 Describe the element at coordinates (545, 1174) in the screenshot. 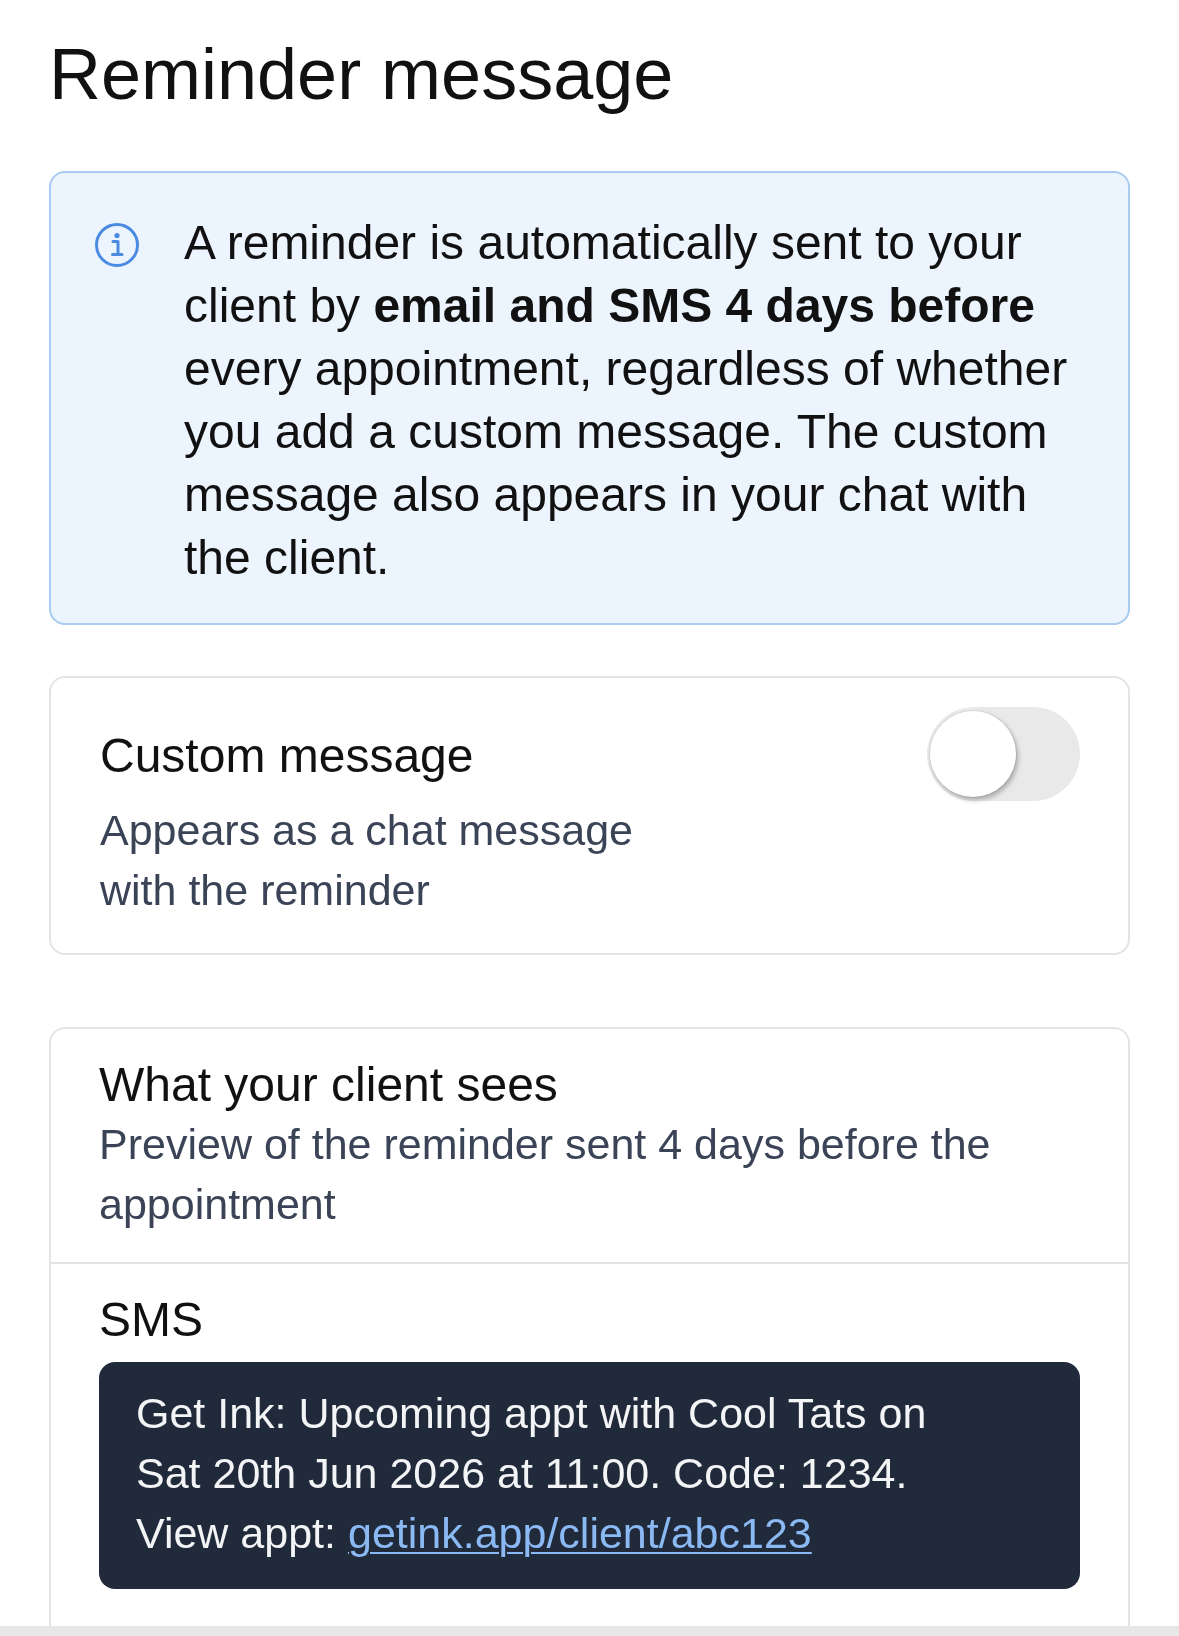

I see `card-description: Preview of the reminder sent 4 days before the appointment` at that location.